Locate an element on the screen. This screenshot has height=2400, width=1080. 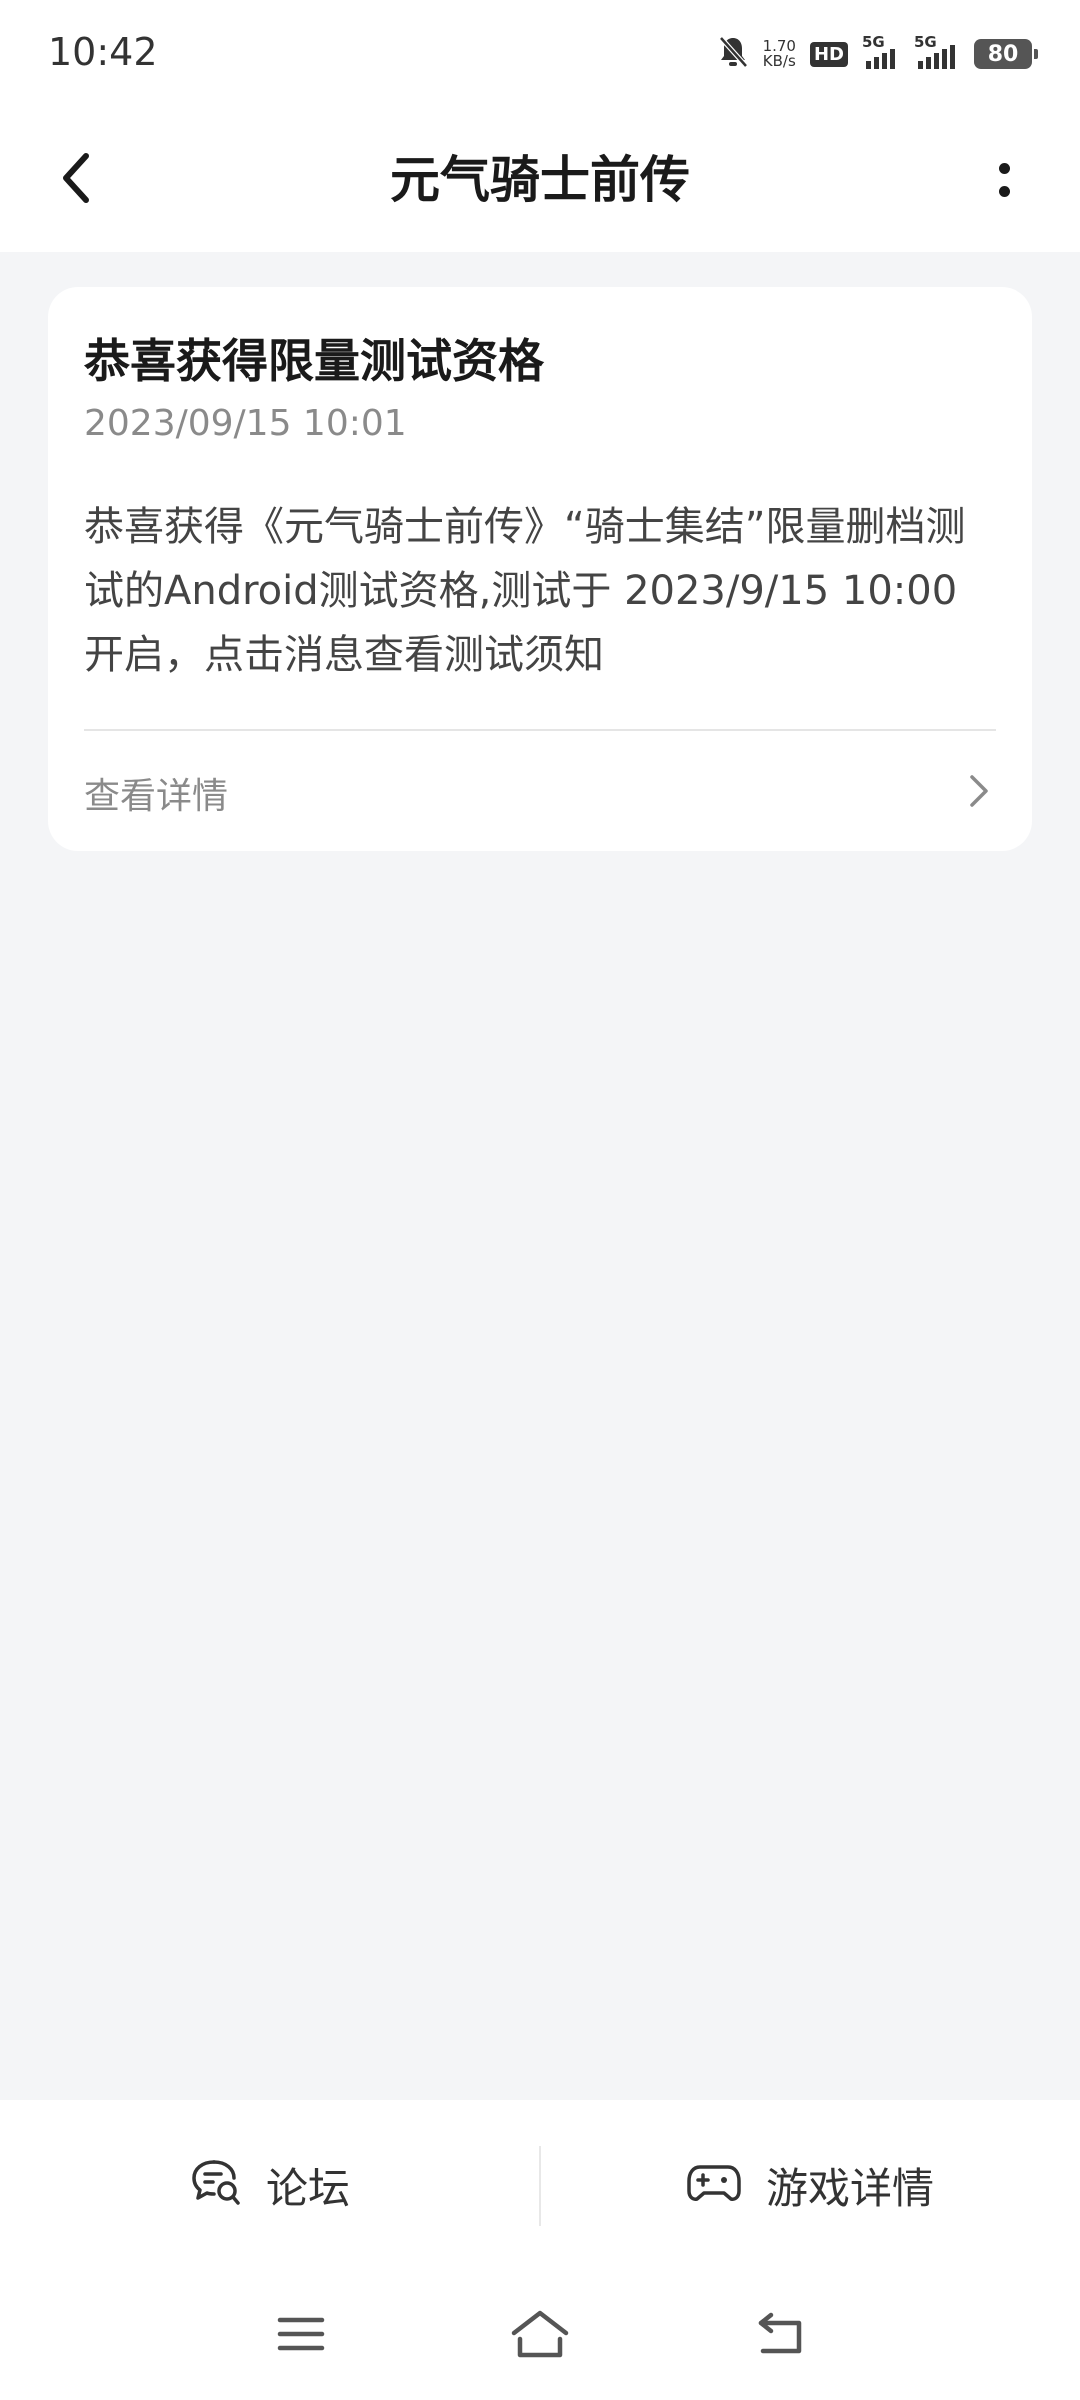
more-options-button is located at coordinates (1004, 180).